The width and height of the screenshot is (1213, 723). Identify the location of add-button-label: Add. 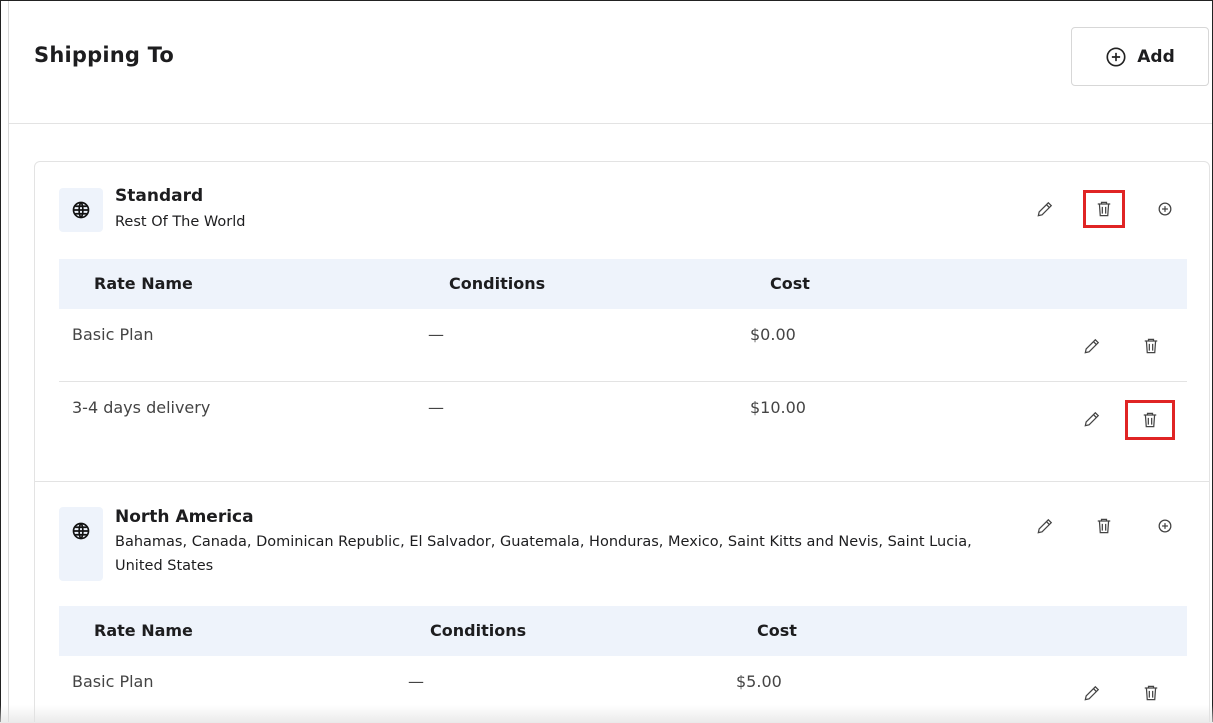
(1156, 56).